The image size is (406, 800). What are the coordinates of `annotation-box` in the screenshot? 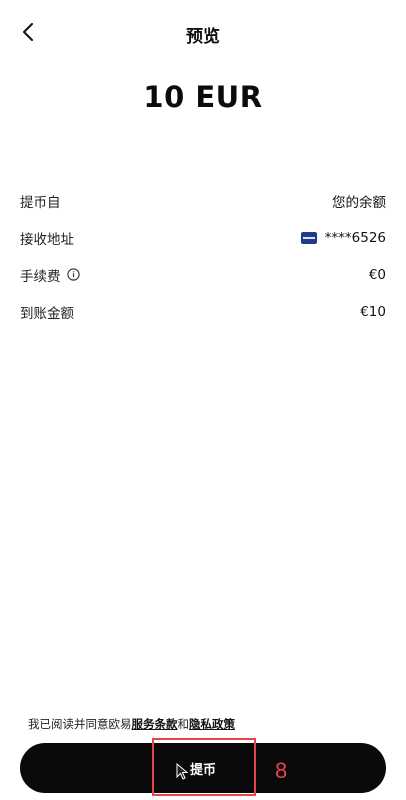 It's located at (204, 767).